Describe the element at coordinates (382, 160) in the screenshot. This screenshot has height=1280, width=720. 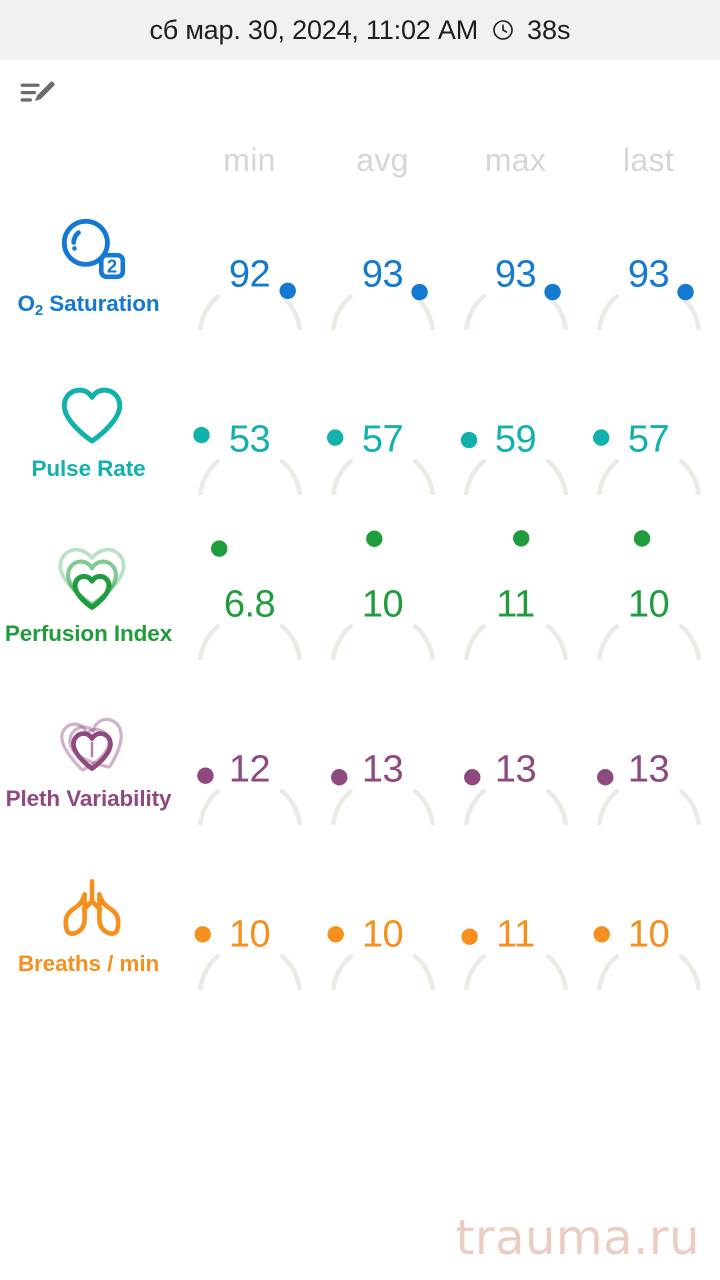
I see `column-header-avg: avg` at that location.